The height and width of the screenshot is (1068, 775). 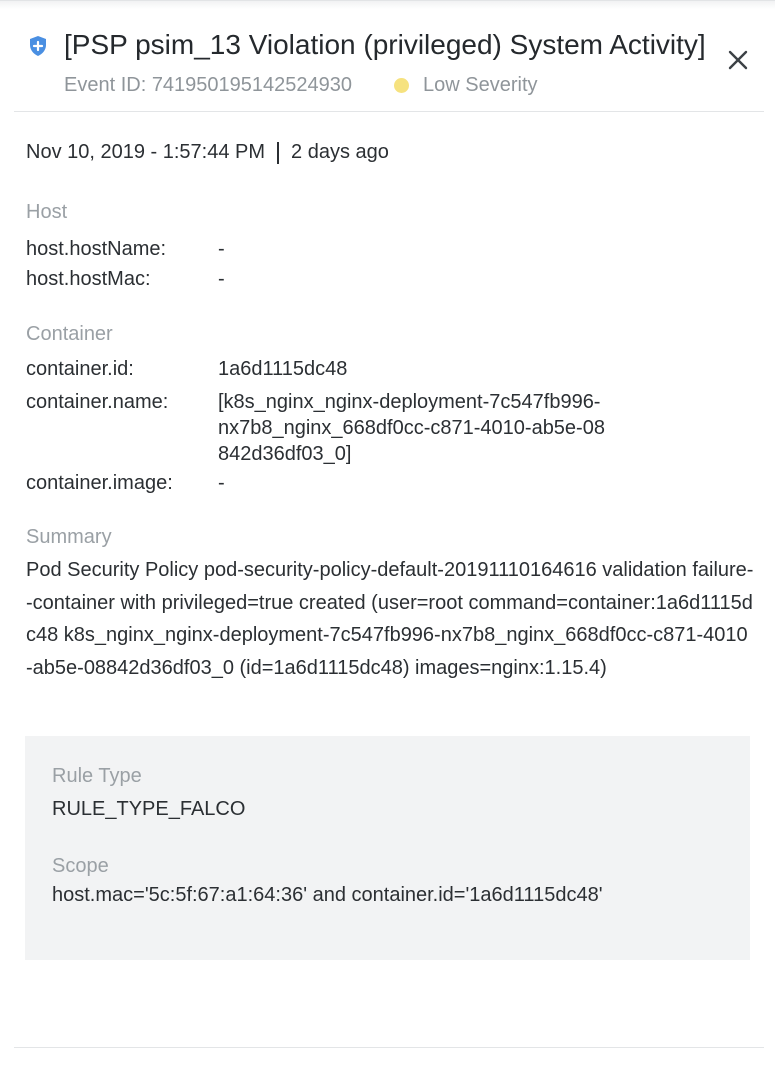 What do you see at coordinates (99, 483) in the screenshot?
I see `field-key: container.image:` at bounding box center [99, 483].